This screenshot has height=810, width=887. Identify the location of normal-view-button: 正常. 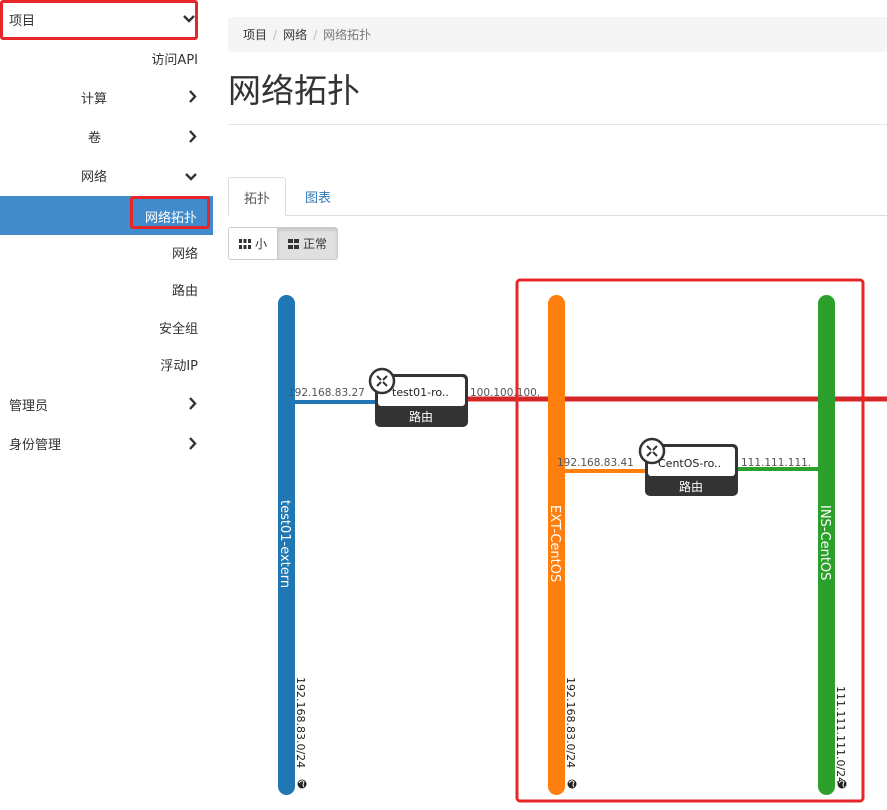
(308, 243).